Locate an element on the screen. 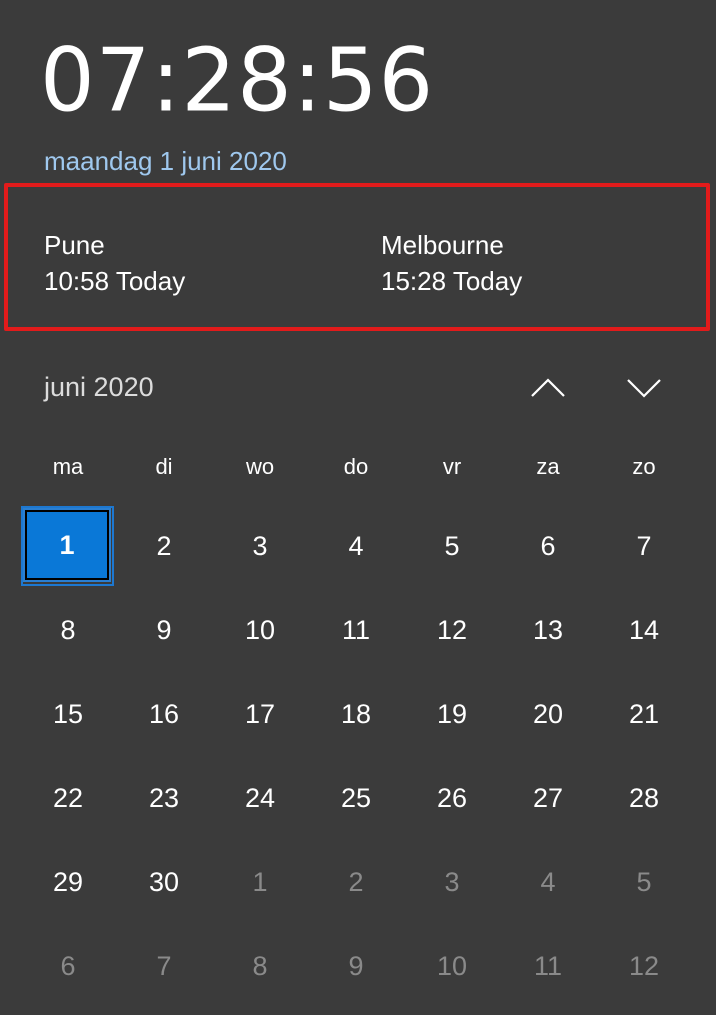 This screenshot has width=716, height=1015. weekday-label: do is located at coordinates (356, 466).